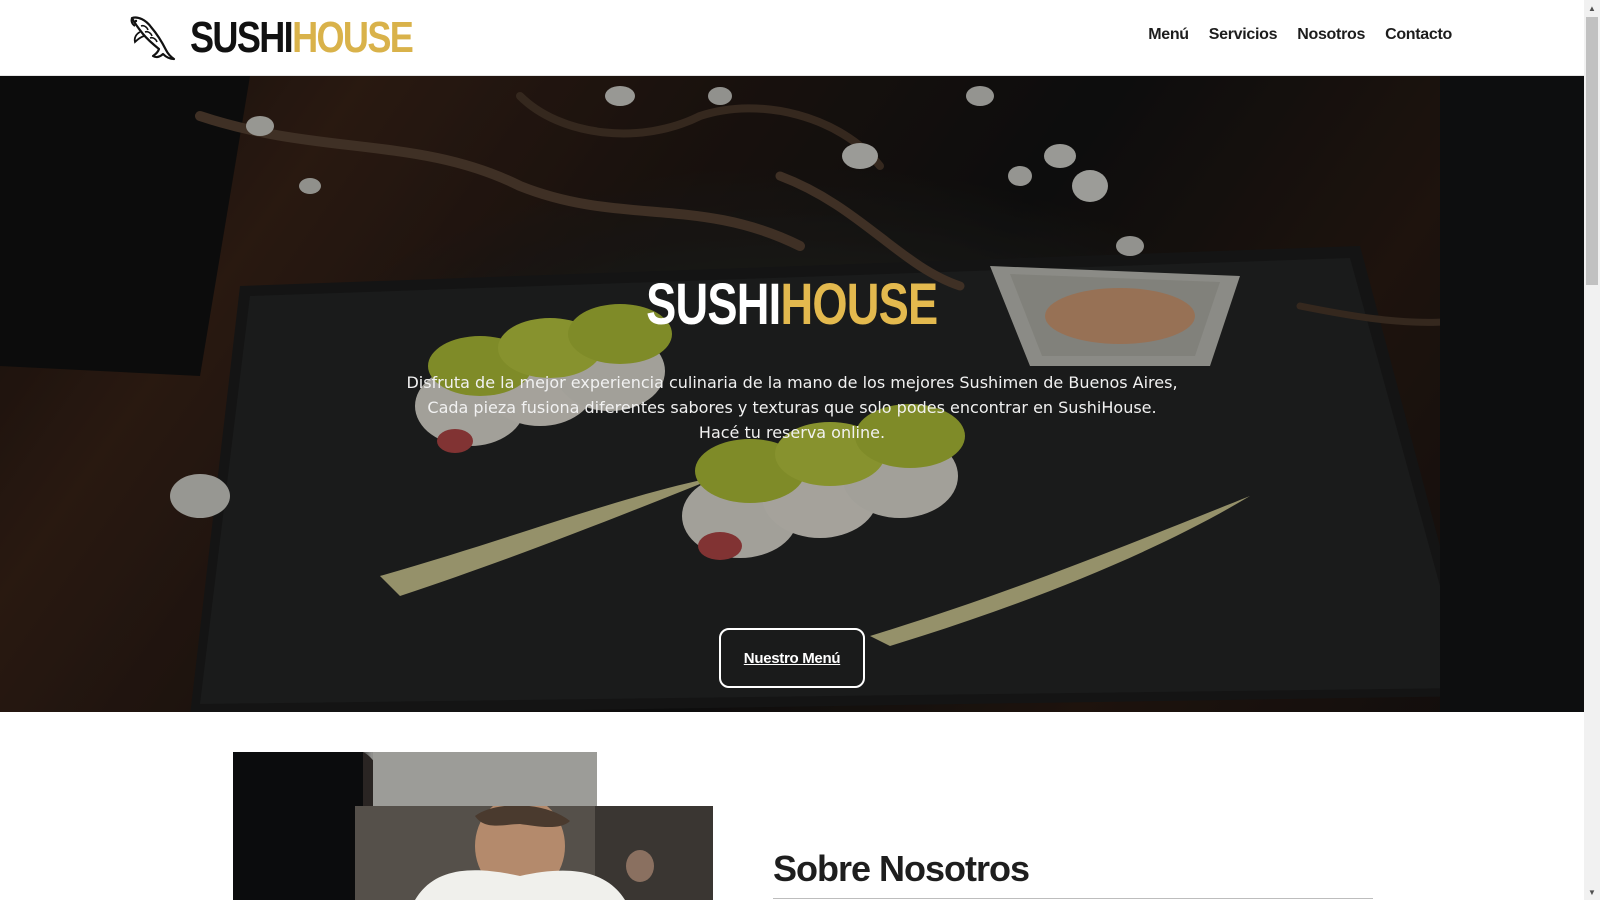 This screenshot has height=900, width=1600. I want to click on logo-text-house: HOUSE, so click(353, 37).